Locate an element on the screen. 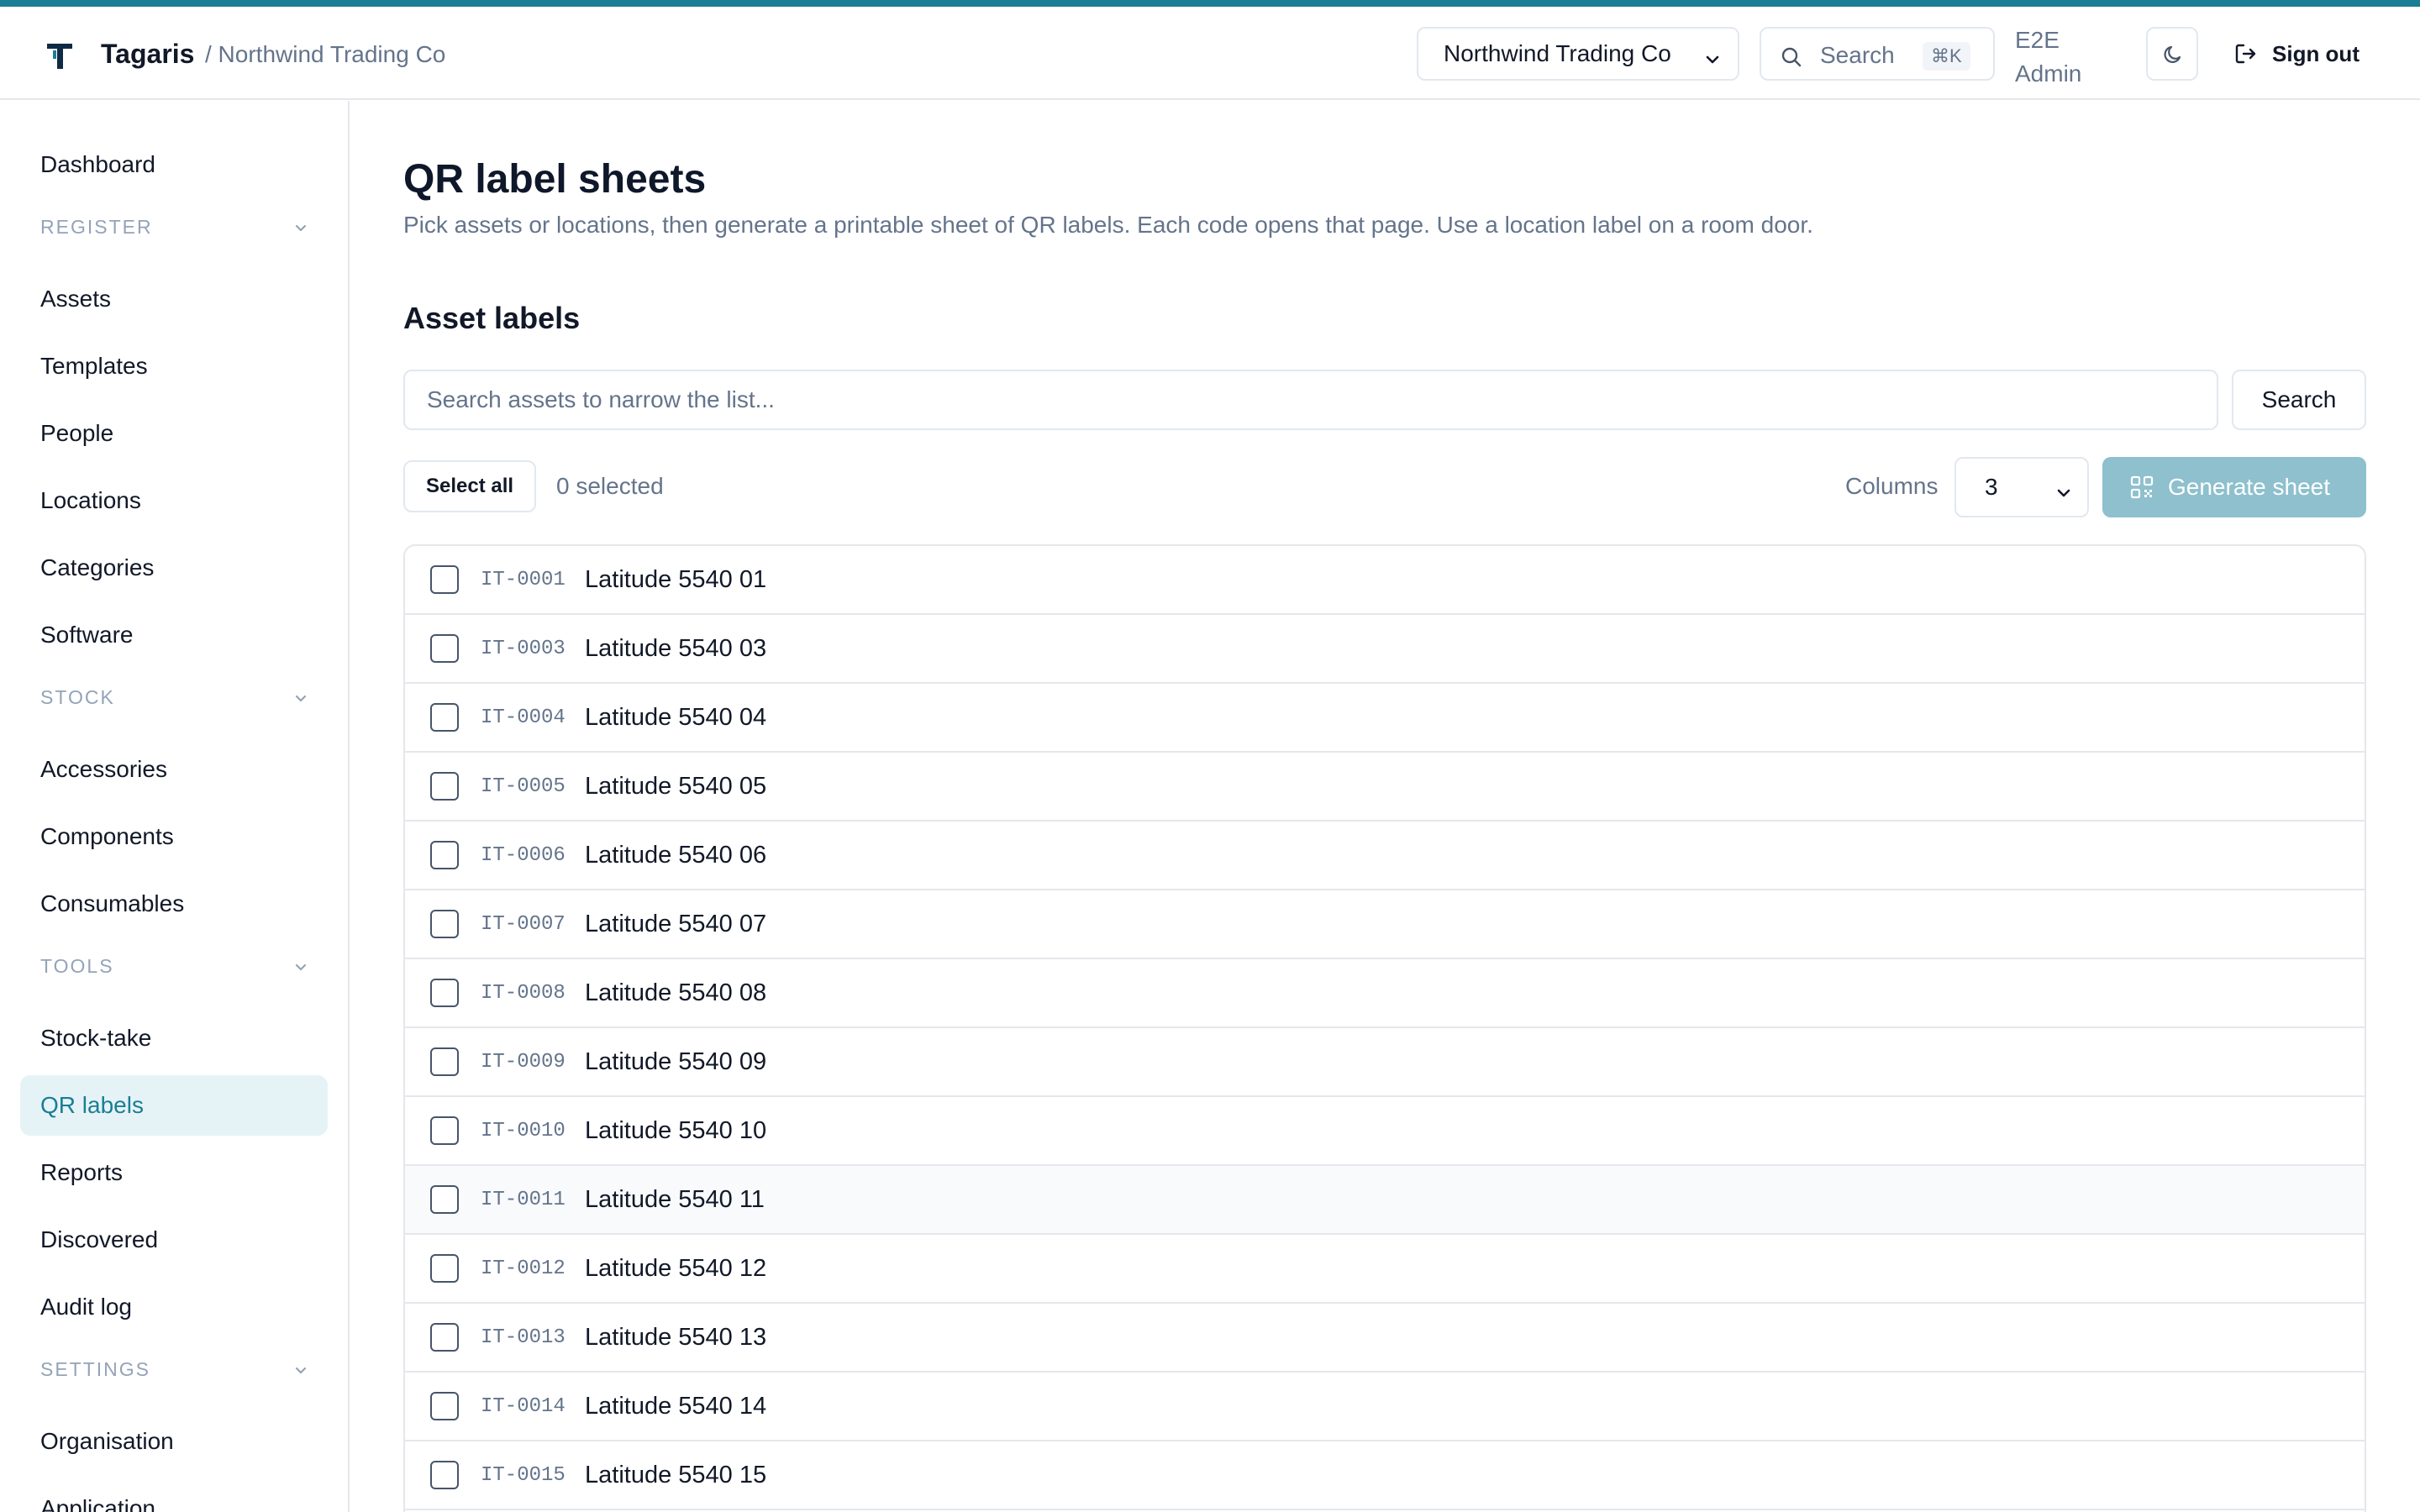 The image size is (2420, 1512). sidebar-item-accessories: Accessories is located at coordinates (174, 769).